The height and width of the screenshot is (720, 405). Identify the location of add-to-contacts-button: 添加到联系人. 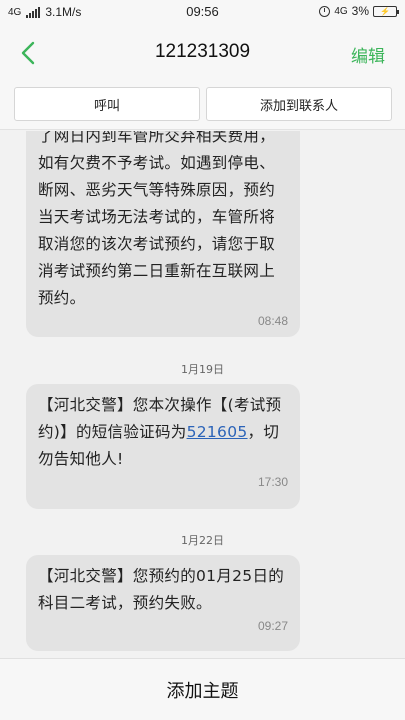
(299, 104).